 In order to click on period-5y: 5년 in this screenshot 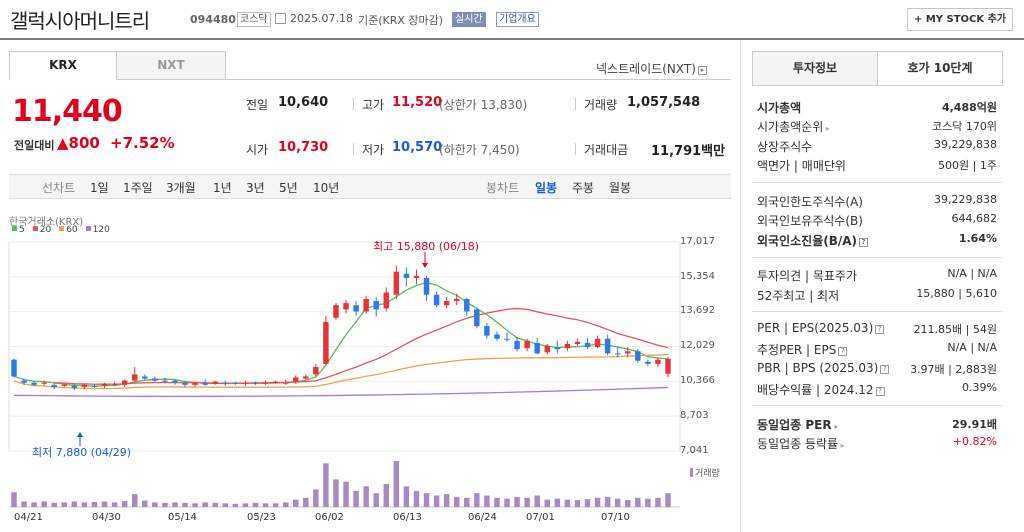, I will do `click(288, 187)`.